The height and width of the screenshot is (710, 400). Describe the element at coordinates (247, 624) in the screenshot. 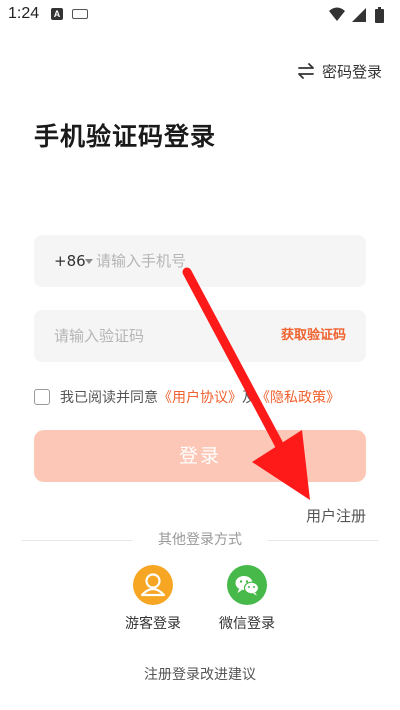

I see `wechat-login-label: 微信登录` at that location.